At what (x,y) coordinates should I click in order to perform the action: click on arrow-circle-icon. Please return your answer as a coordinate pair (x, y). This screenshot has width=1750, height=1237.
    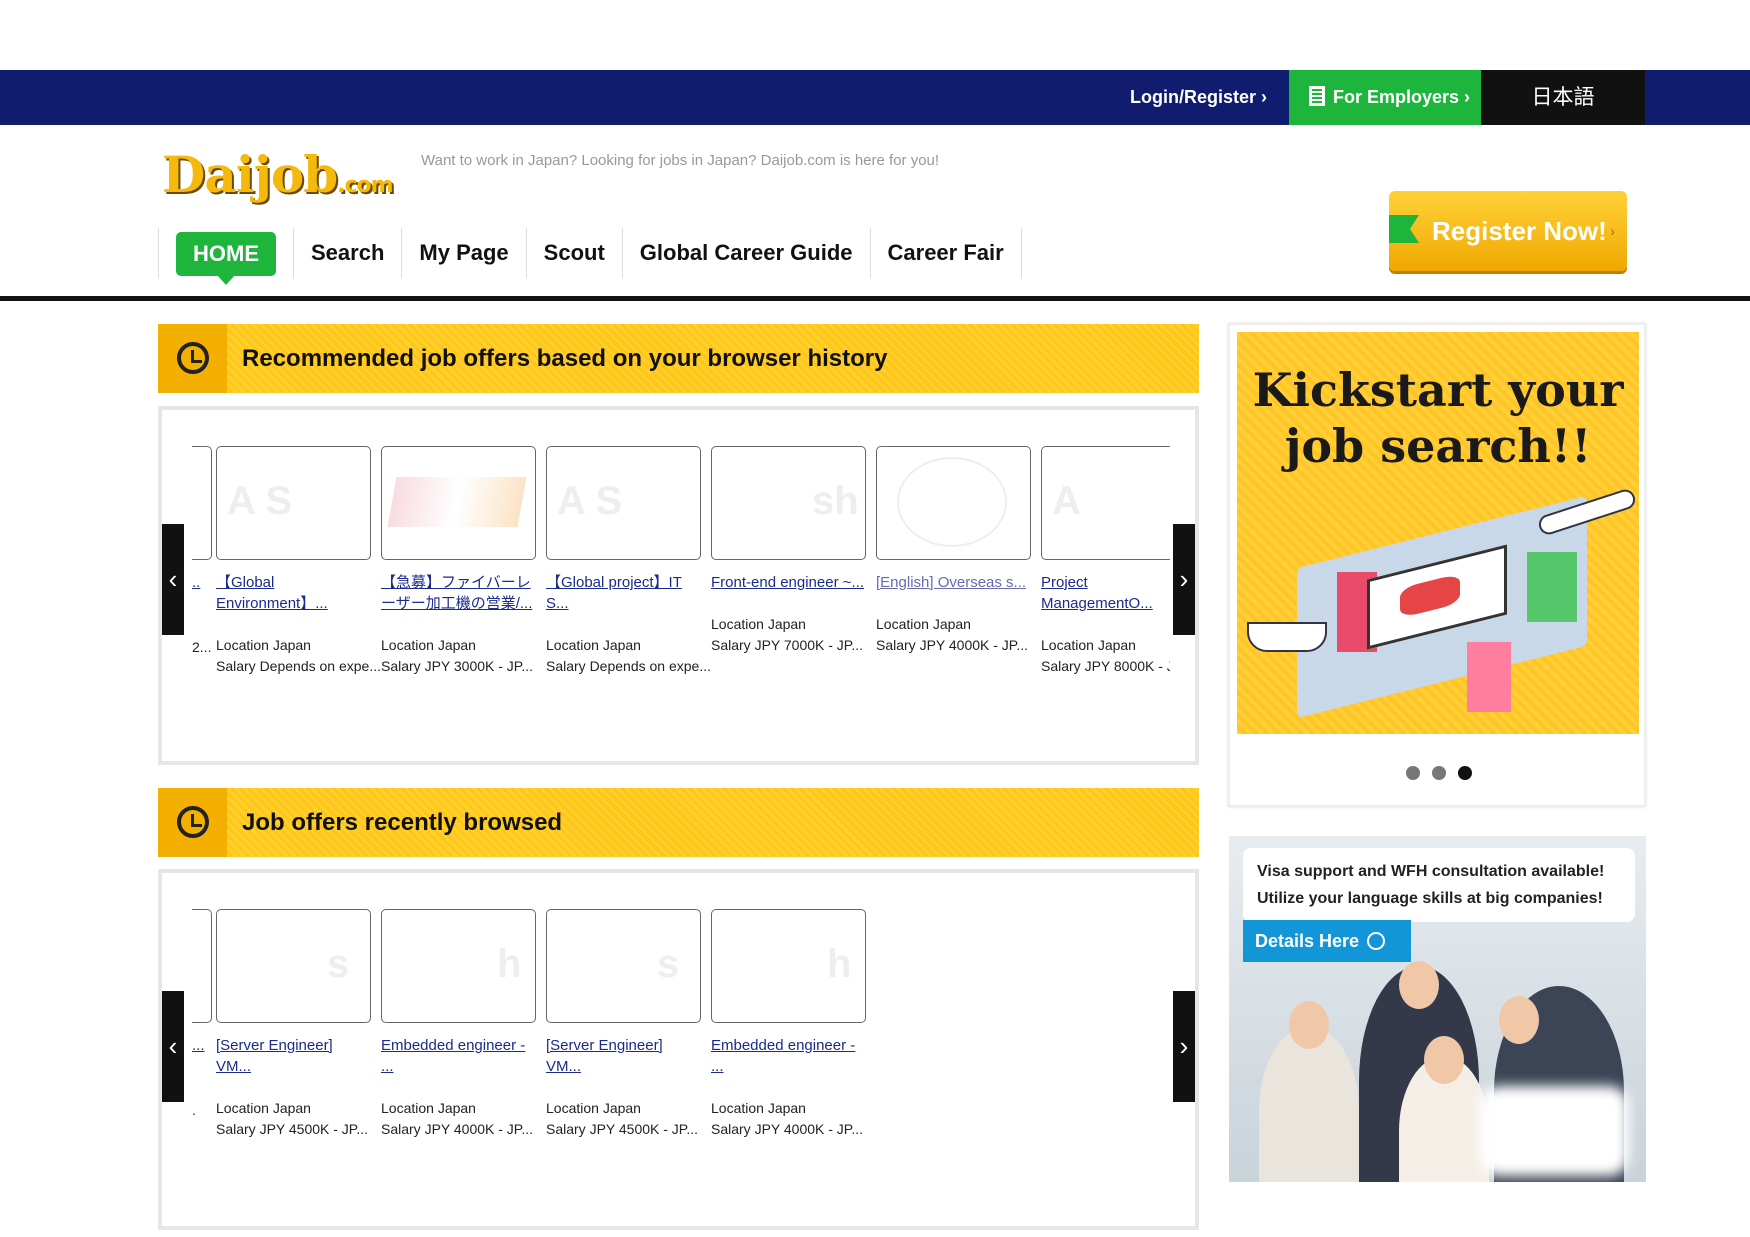
    Looking at the image, I should click on (1376, 941).